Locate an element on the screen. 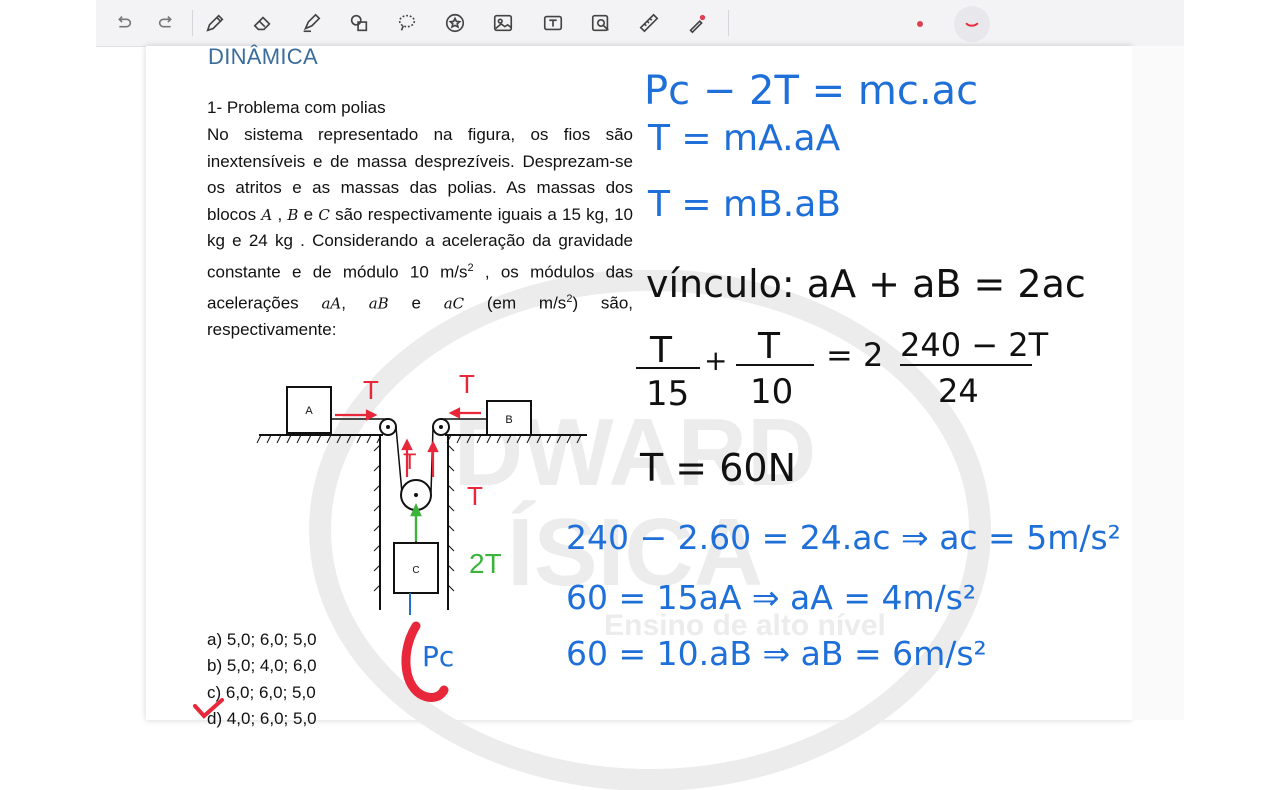  two-t-label: 2T is located at coordinates (485, 563).